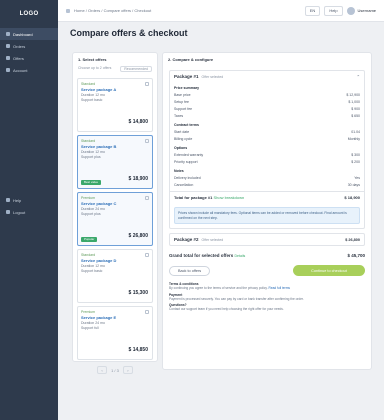 The image size is (384, 420). Describe the element at coordinates (329, 270) in the screenshot. I see `continue-button: Continue to checkout` at that location.